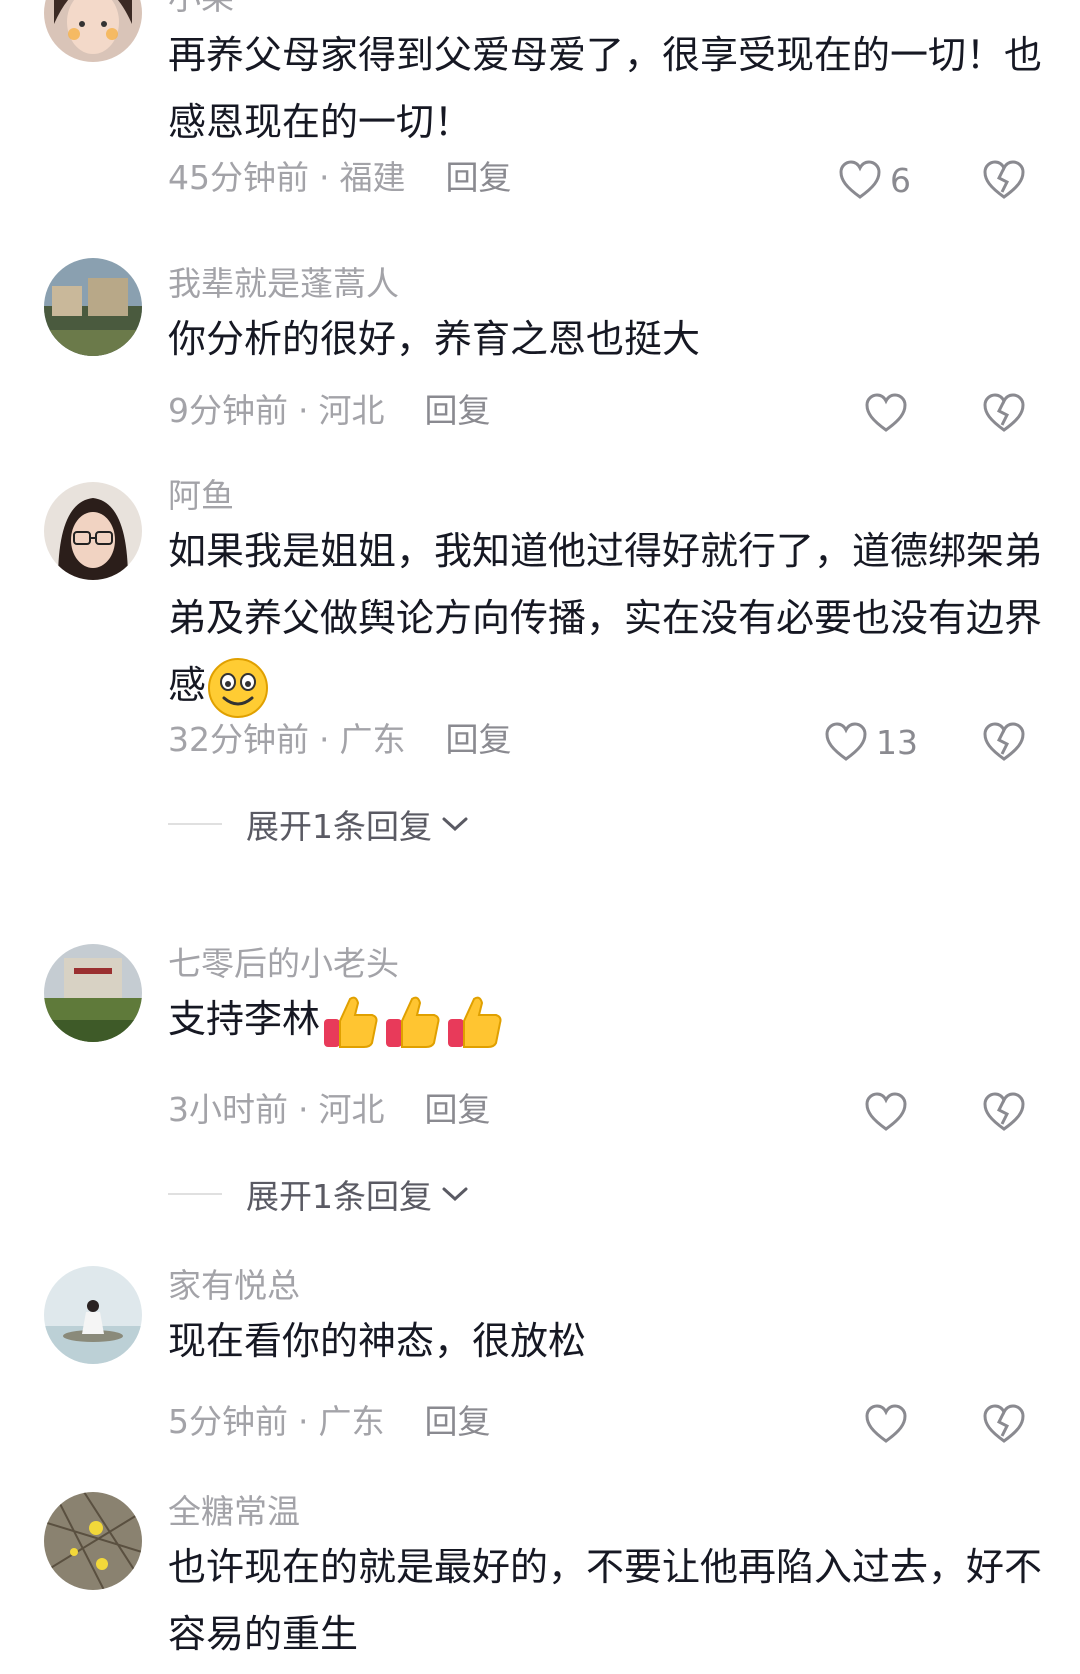  I want to click on comment-meta: 3小时前 · 河北 回复, so click(329, 1109).